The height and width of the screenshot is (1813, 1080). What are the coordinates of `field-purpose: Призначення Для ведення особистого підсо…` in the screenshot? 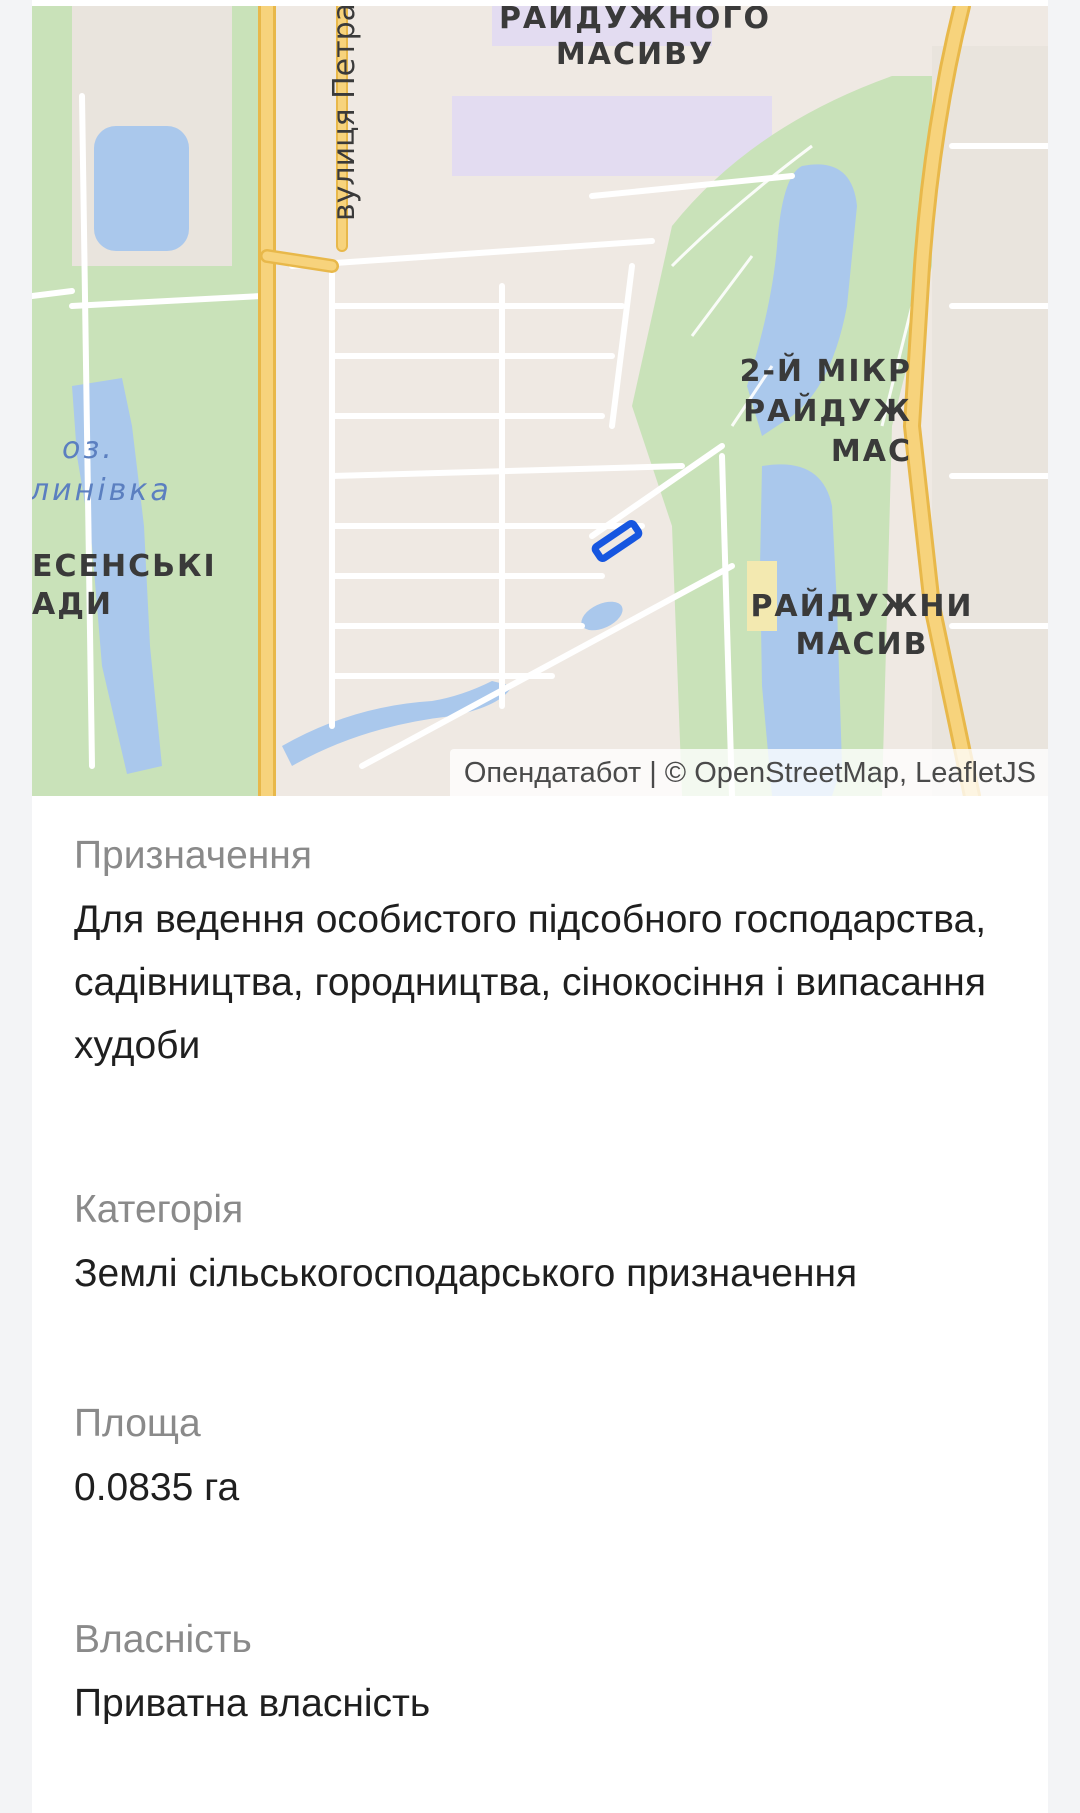 It's located at (544, 953).